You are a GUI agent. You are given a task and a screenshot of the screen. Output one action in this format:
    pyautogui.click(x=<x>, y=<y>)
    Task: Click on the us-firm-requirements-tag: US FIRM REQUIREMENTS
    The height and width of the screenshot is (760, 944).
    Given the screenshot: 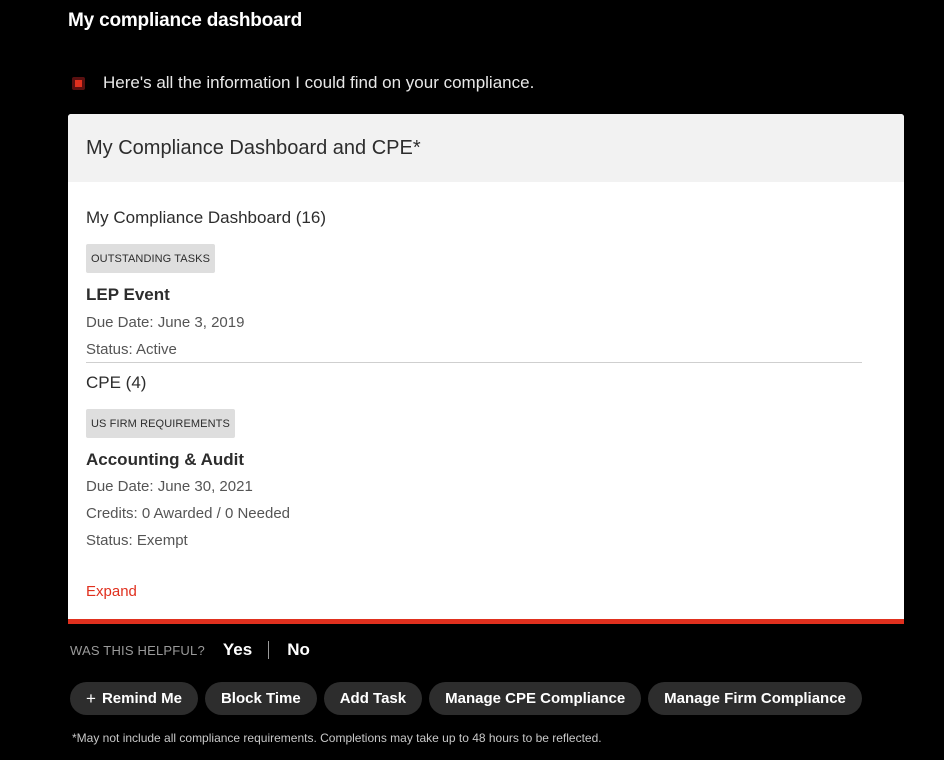 What is the action you would take?
    pyautogui.click(x=160, y=423)
    